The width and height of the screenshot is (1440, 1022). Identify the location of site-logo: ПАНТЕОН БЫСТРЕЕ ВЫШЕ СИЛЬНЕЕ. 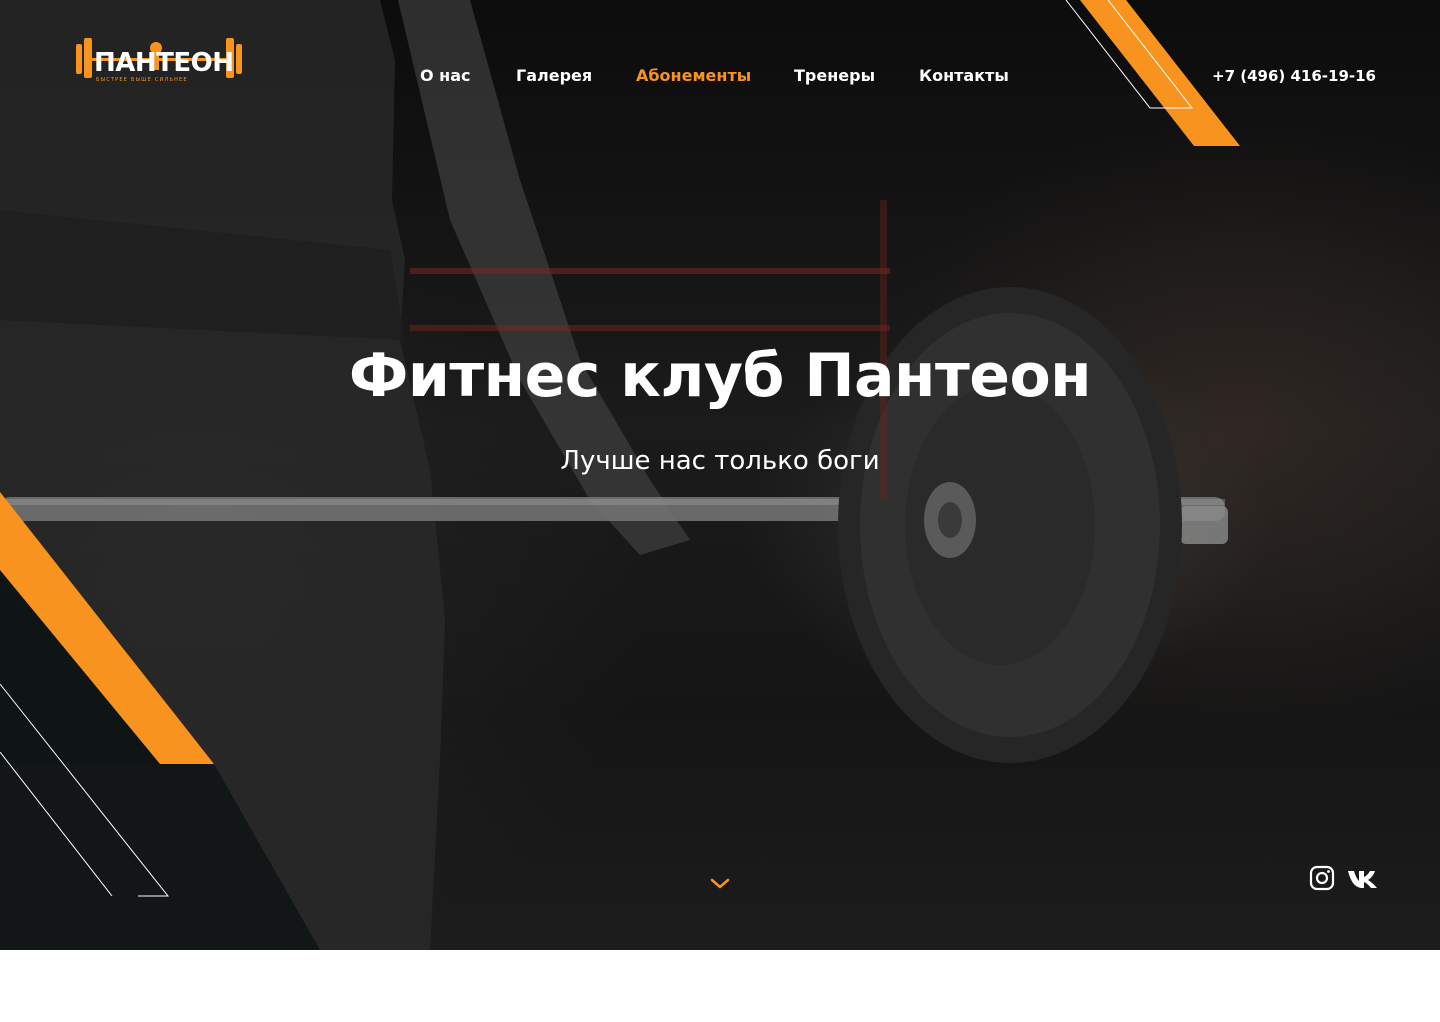
(159, 62).